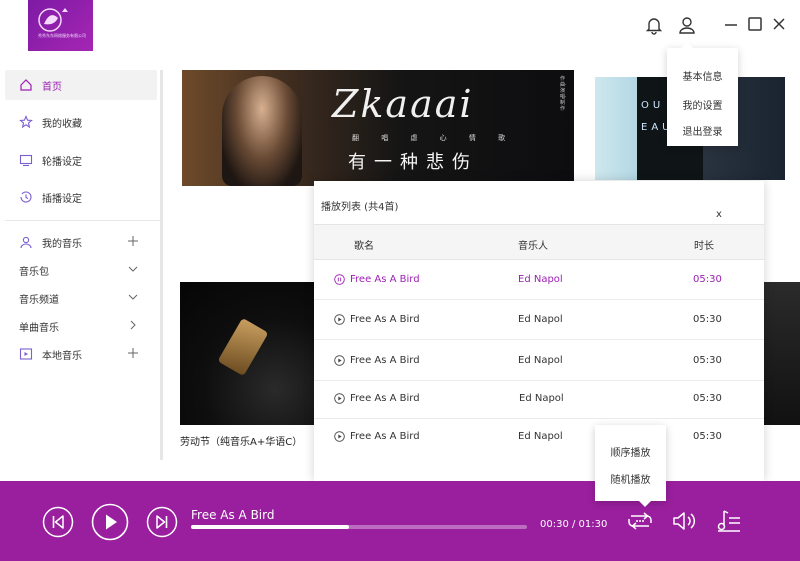  I want to click on play-mode-menu: 顺序播放 随机播放, so click(630, 466).